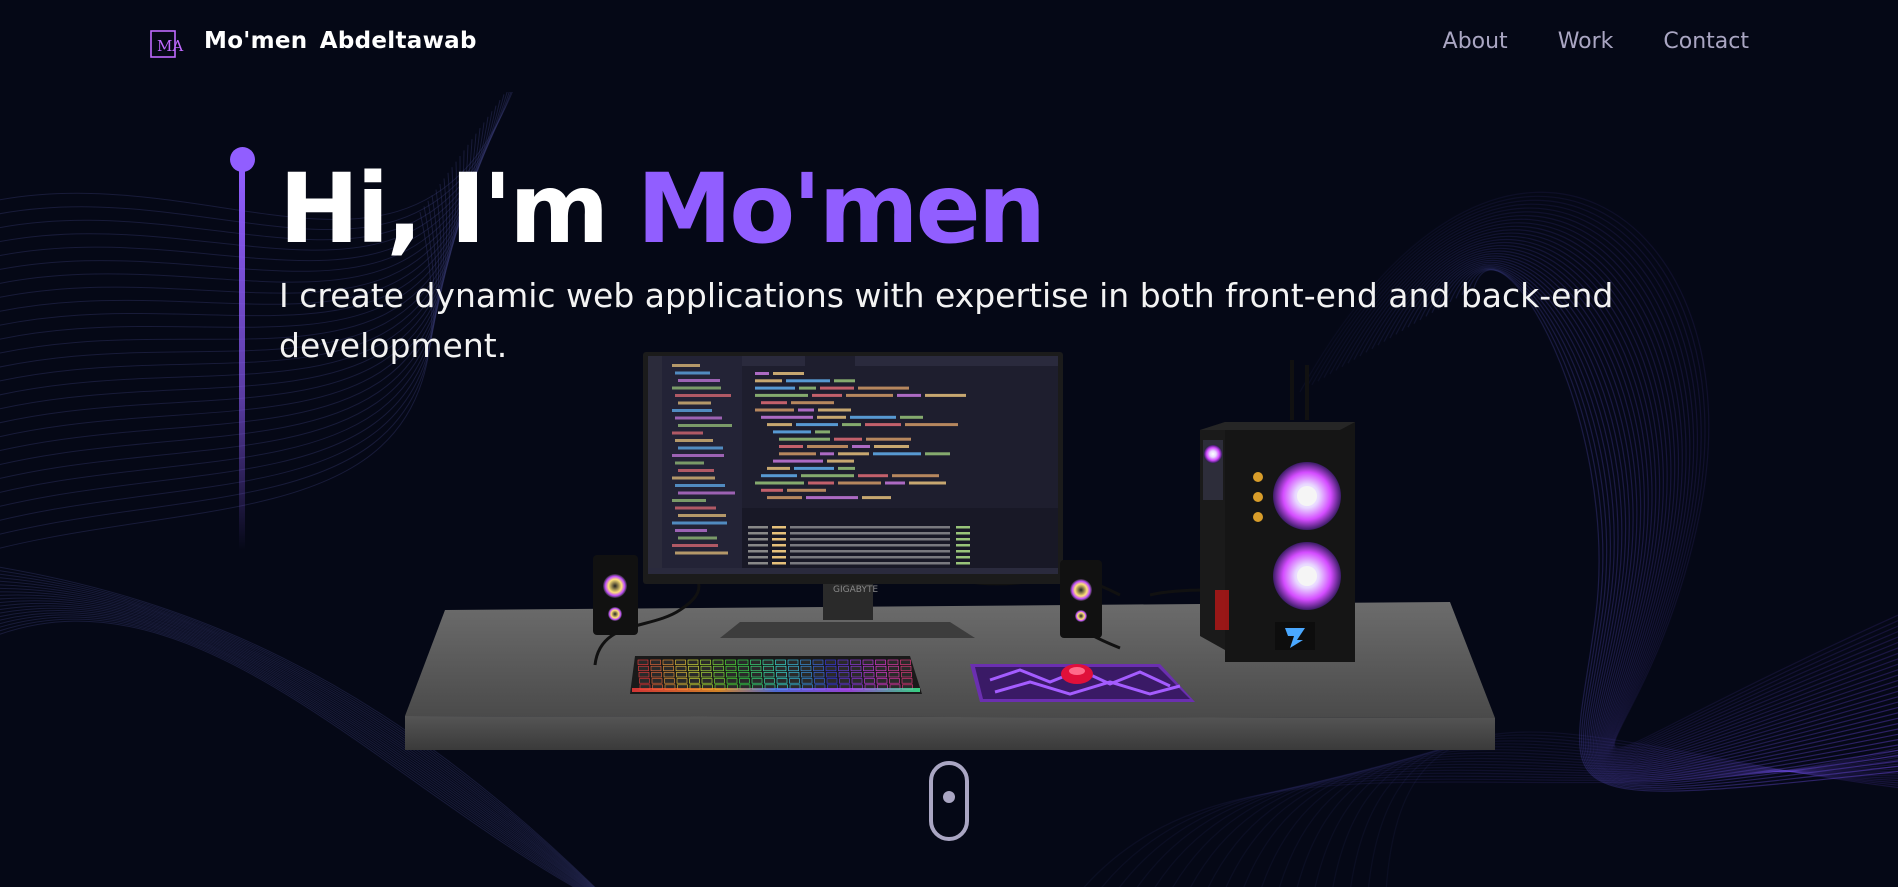 The height and width of the screenshot is (887, 1898). Describe the element at coordinates (1475, 41) in the screenshot. I see `nav-link-about: About` at that location.